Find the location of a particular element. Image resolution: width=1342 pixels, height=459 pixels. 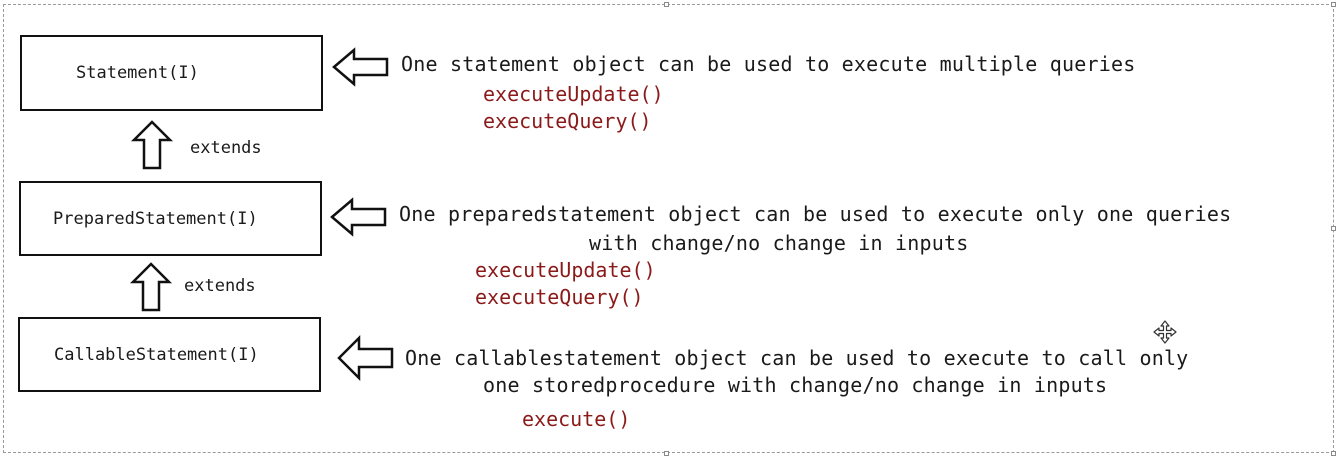

pointer-arrow-prepared is located at coordinates (358, 217).